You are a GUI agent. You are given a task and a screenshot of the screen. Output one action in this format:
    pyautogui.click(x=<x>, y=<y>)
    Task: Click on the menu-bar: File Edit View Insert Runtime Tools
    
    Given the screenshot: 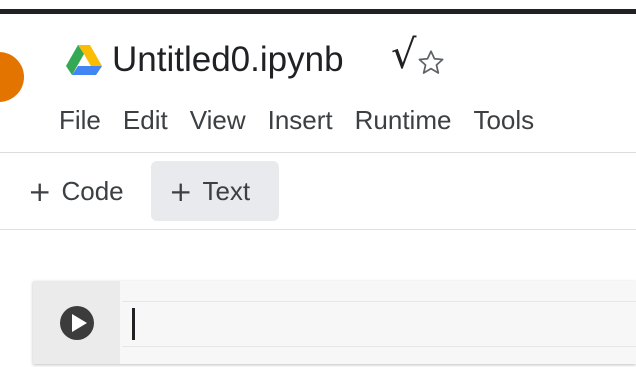 What is the action you would take?
    pyautogui.click(x=296, y=120)
    